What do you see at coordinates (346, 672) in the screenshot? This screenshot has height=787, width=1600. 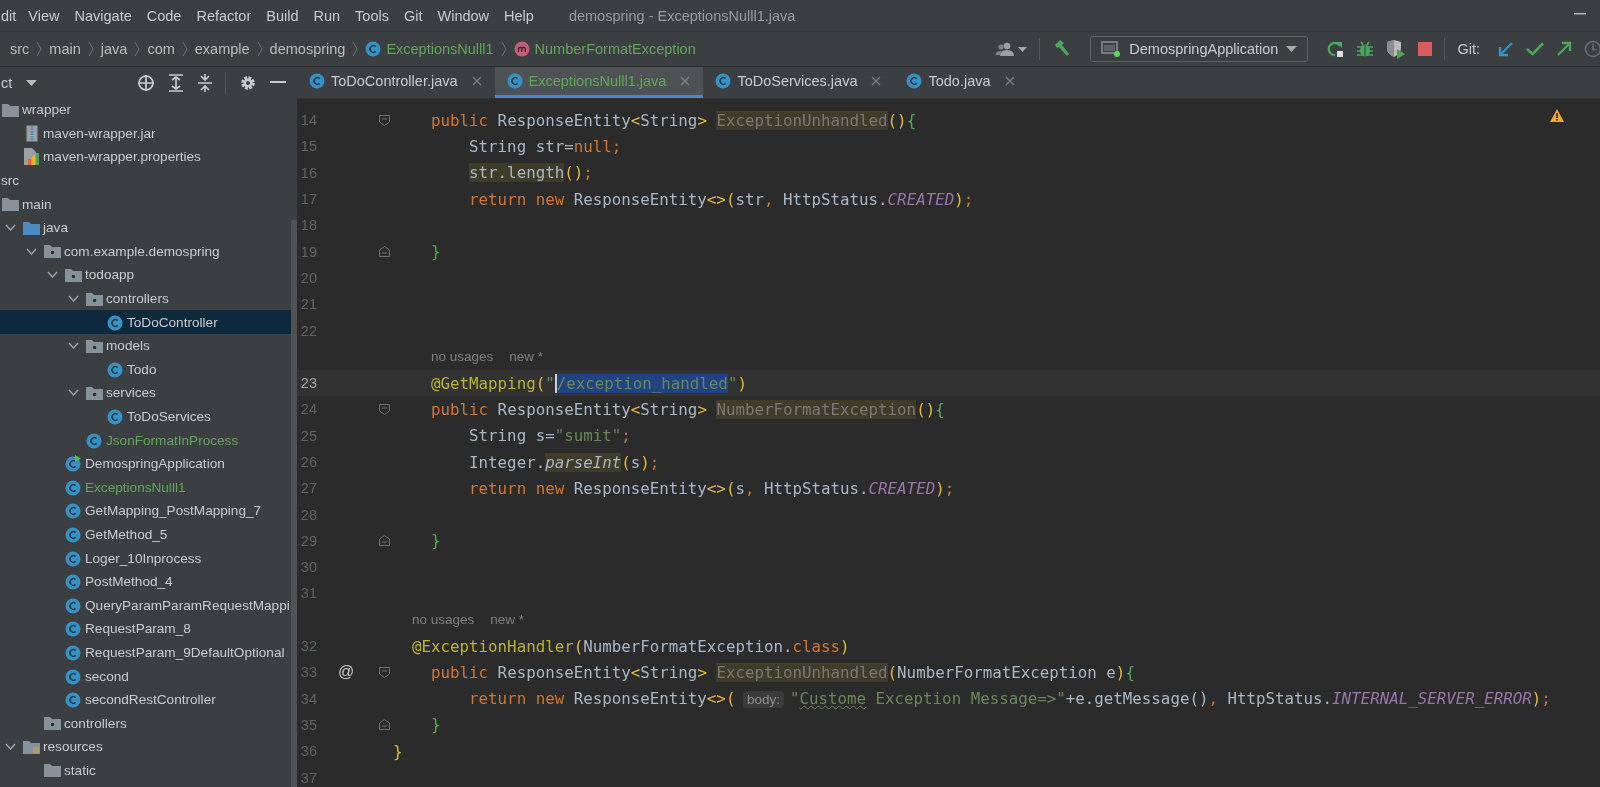 I see `gutter-mark: @` at bounding box center [346, 672].